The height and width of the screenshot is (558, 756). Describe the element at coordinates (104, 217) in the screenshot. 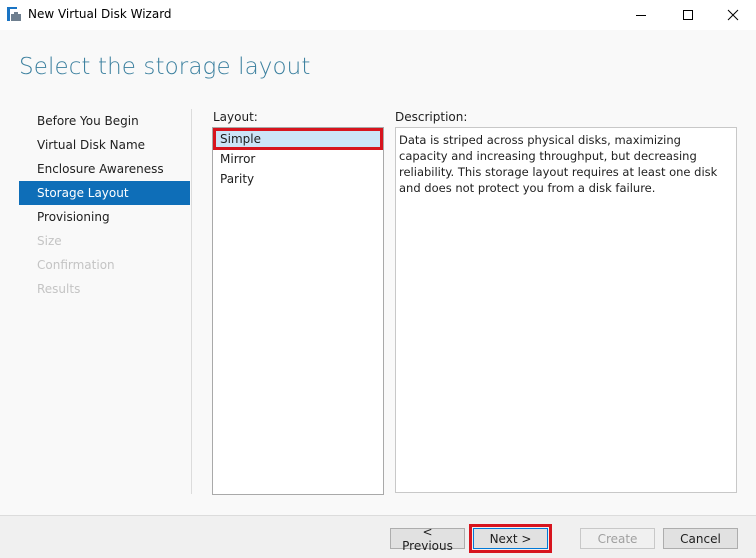

I see `nav-step-provisioning: Provisioning` at that location.